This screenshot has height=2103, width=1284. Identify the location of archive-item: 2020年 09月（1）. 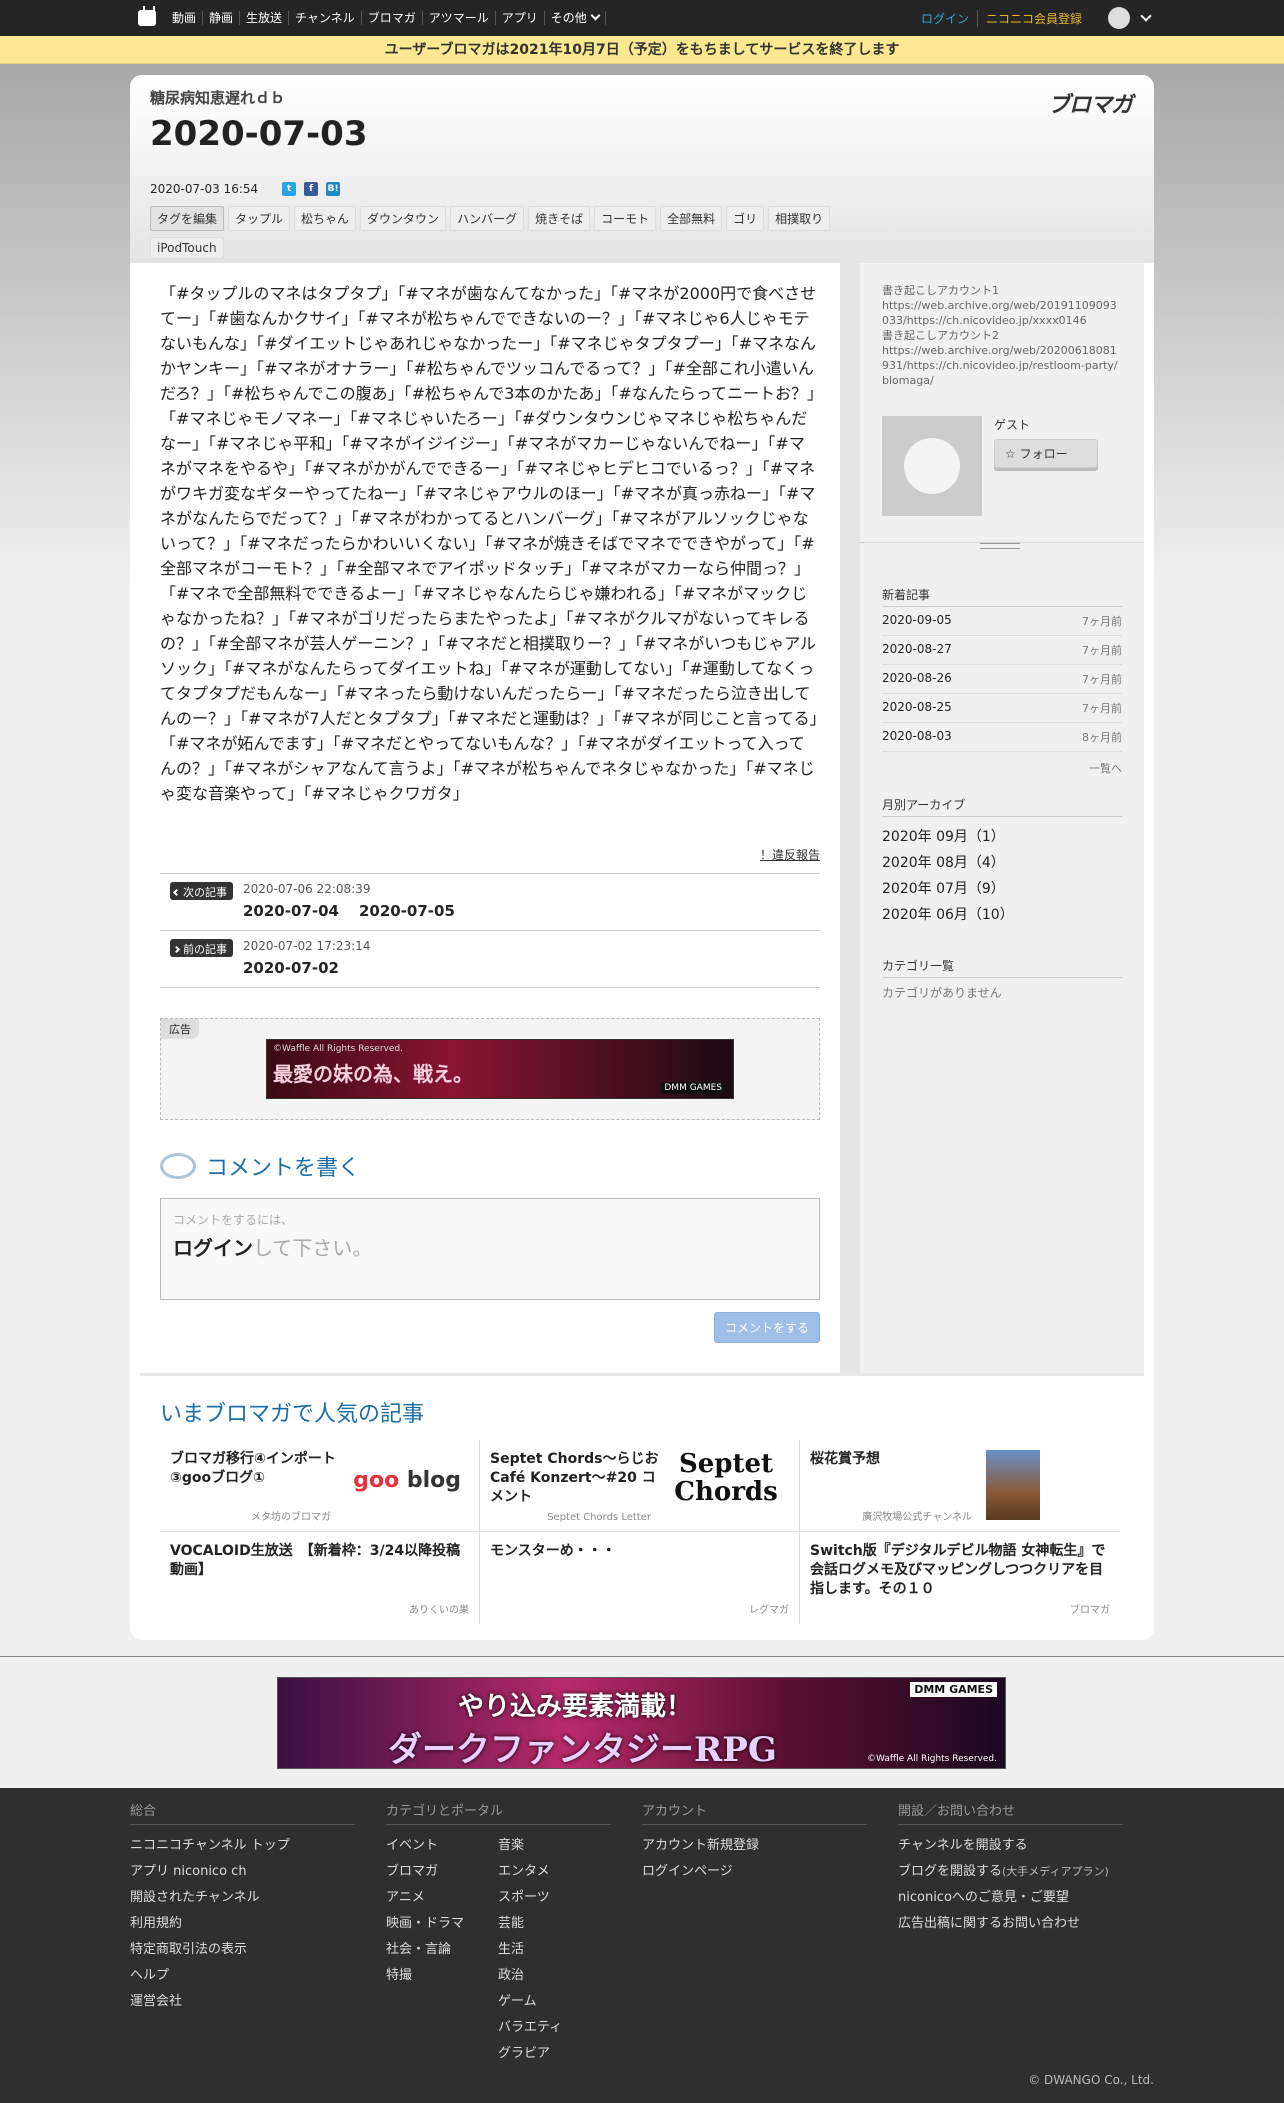
(1002, 836).